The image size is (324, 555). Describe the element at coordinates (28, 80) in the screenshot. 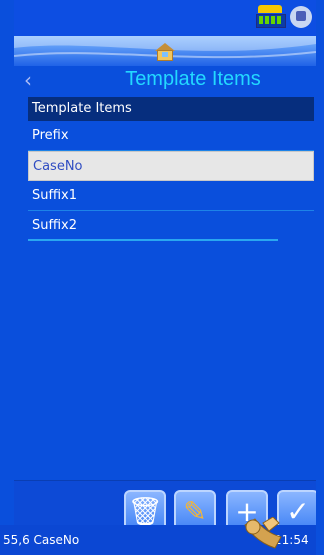

I see `chevron-left-icon: ‹` at that location.